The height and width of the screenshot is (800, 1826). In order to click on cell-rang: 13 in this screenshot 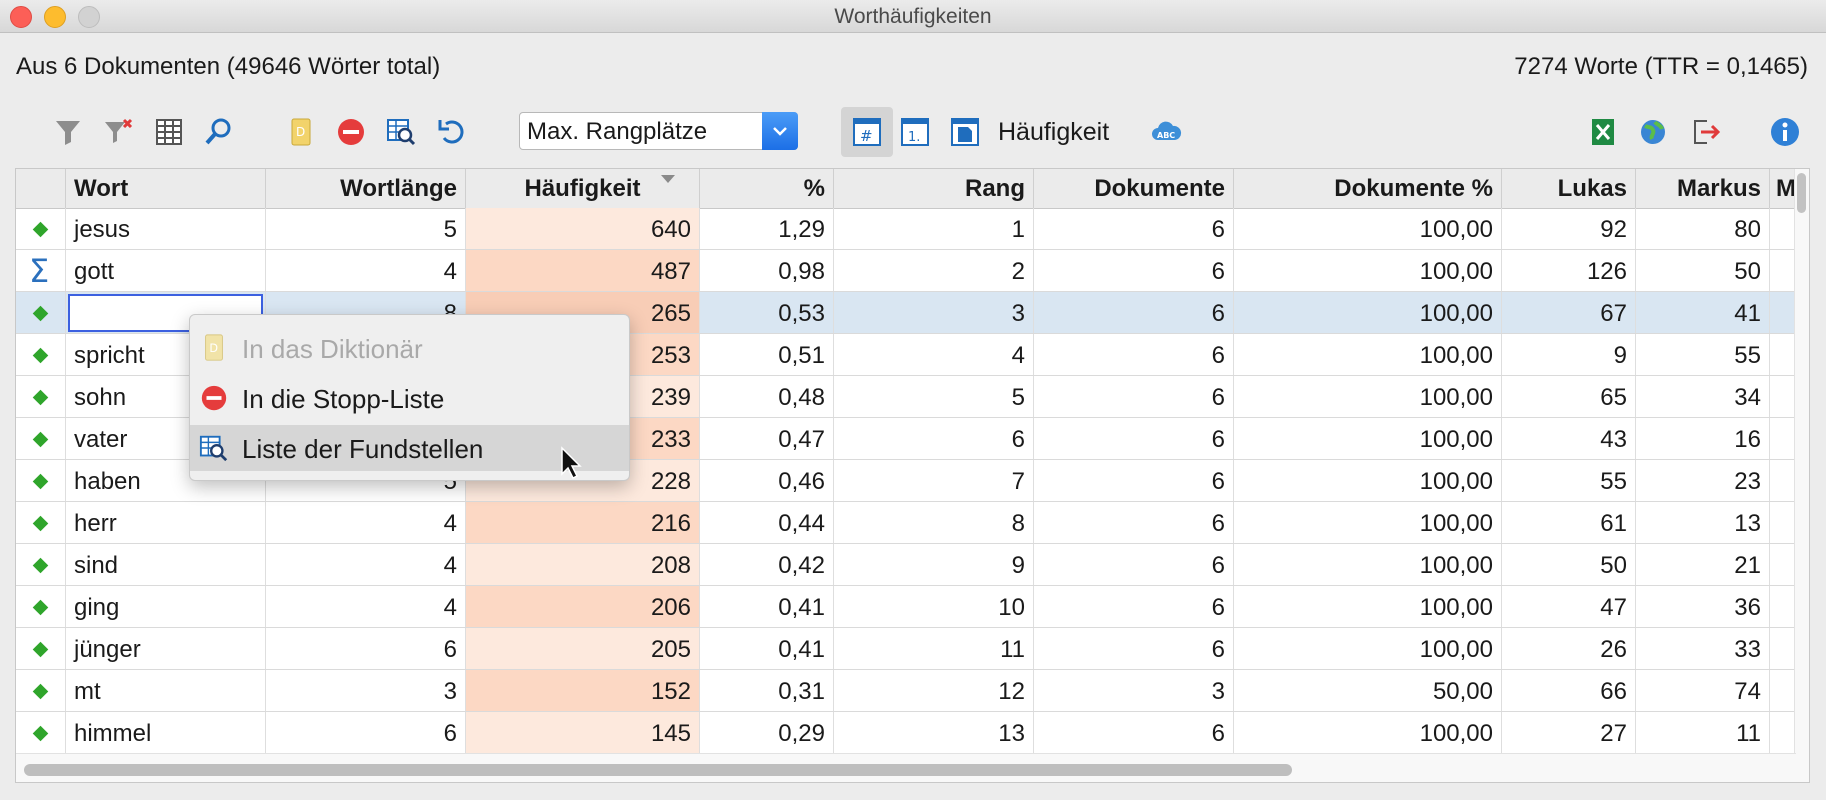, I will do `click(934, 732)`.